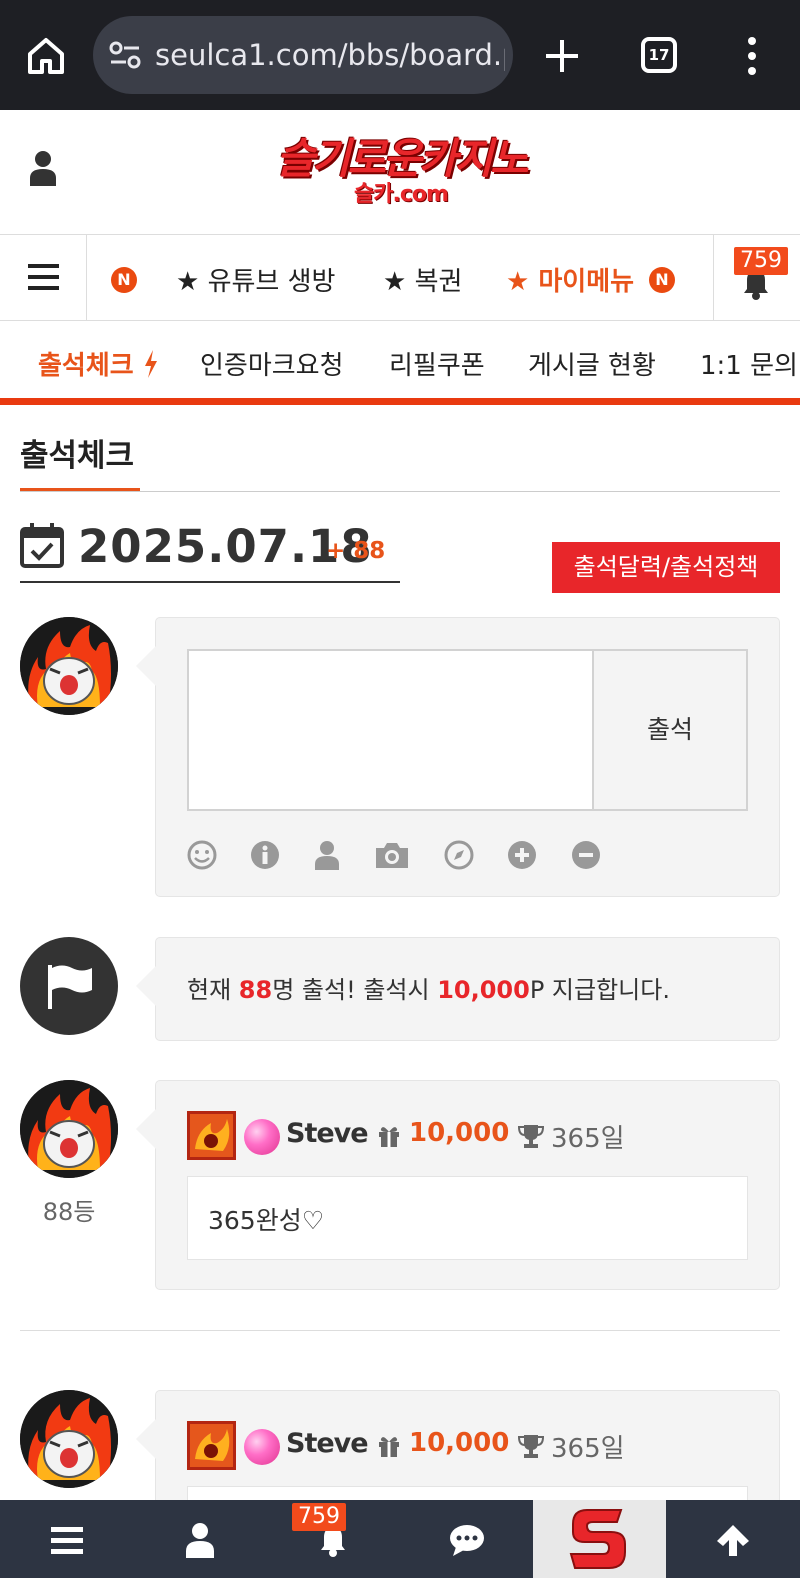 This screenshot has width=800, height=1578. I want to click on menu-button, so click(43, 278).